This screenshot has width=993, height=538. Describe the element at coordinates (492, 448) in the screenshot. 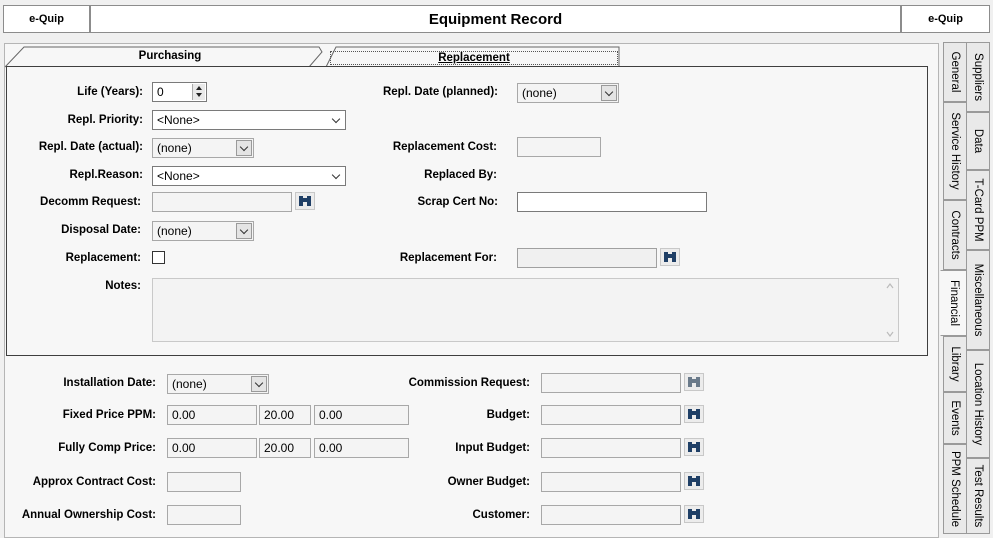

I see `input-budget-label: Input Budget:` at that location.